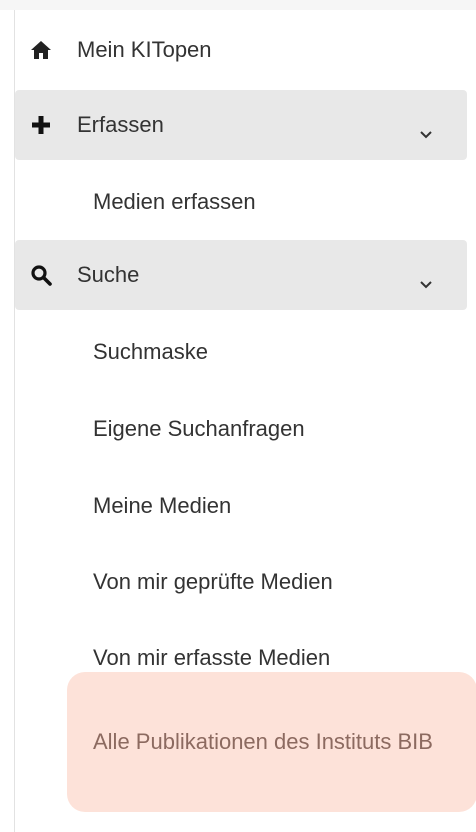  Describe the element at coordinates (241, 50) in the screenshot. I see `nav-item-mein-kitopen: Mein KITopen` at that location.